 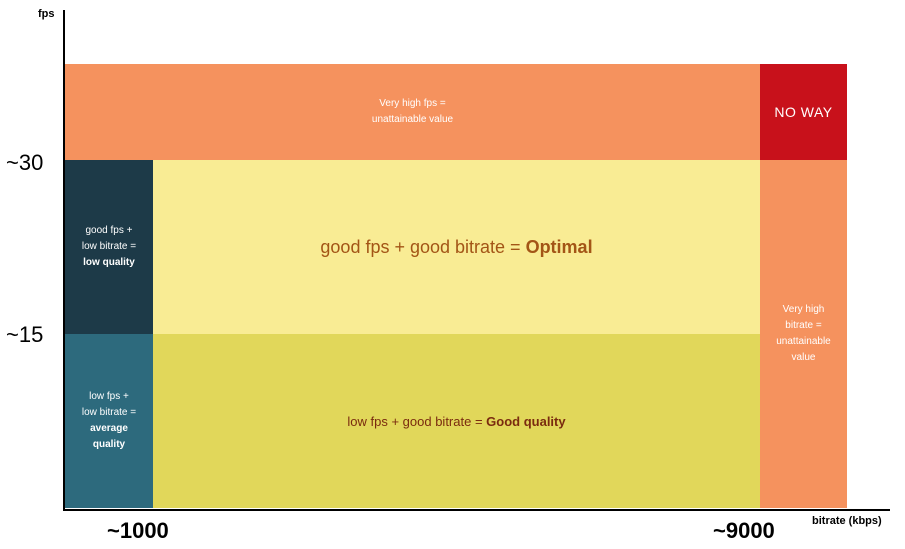 What do you see at coordinates (412, 112) in the screenshot?
I see `very-high-fps-region: Very high fps = unattainable value` at bounding box center [412, 112].